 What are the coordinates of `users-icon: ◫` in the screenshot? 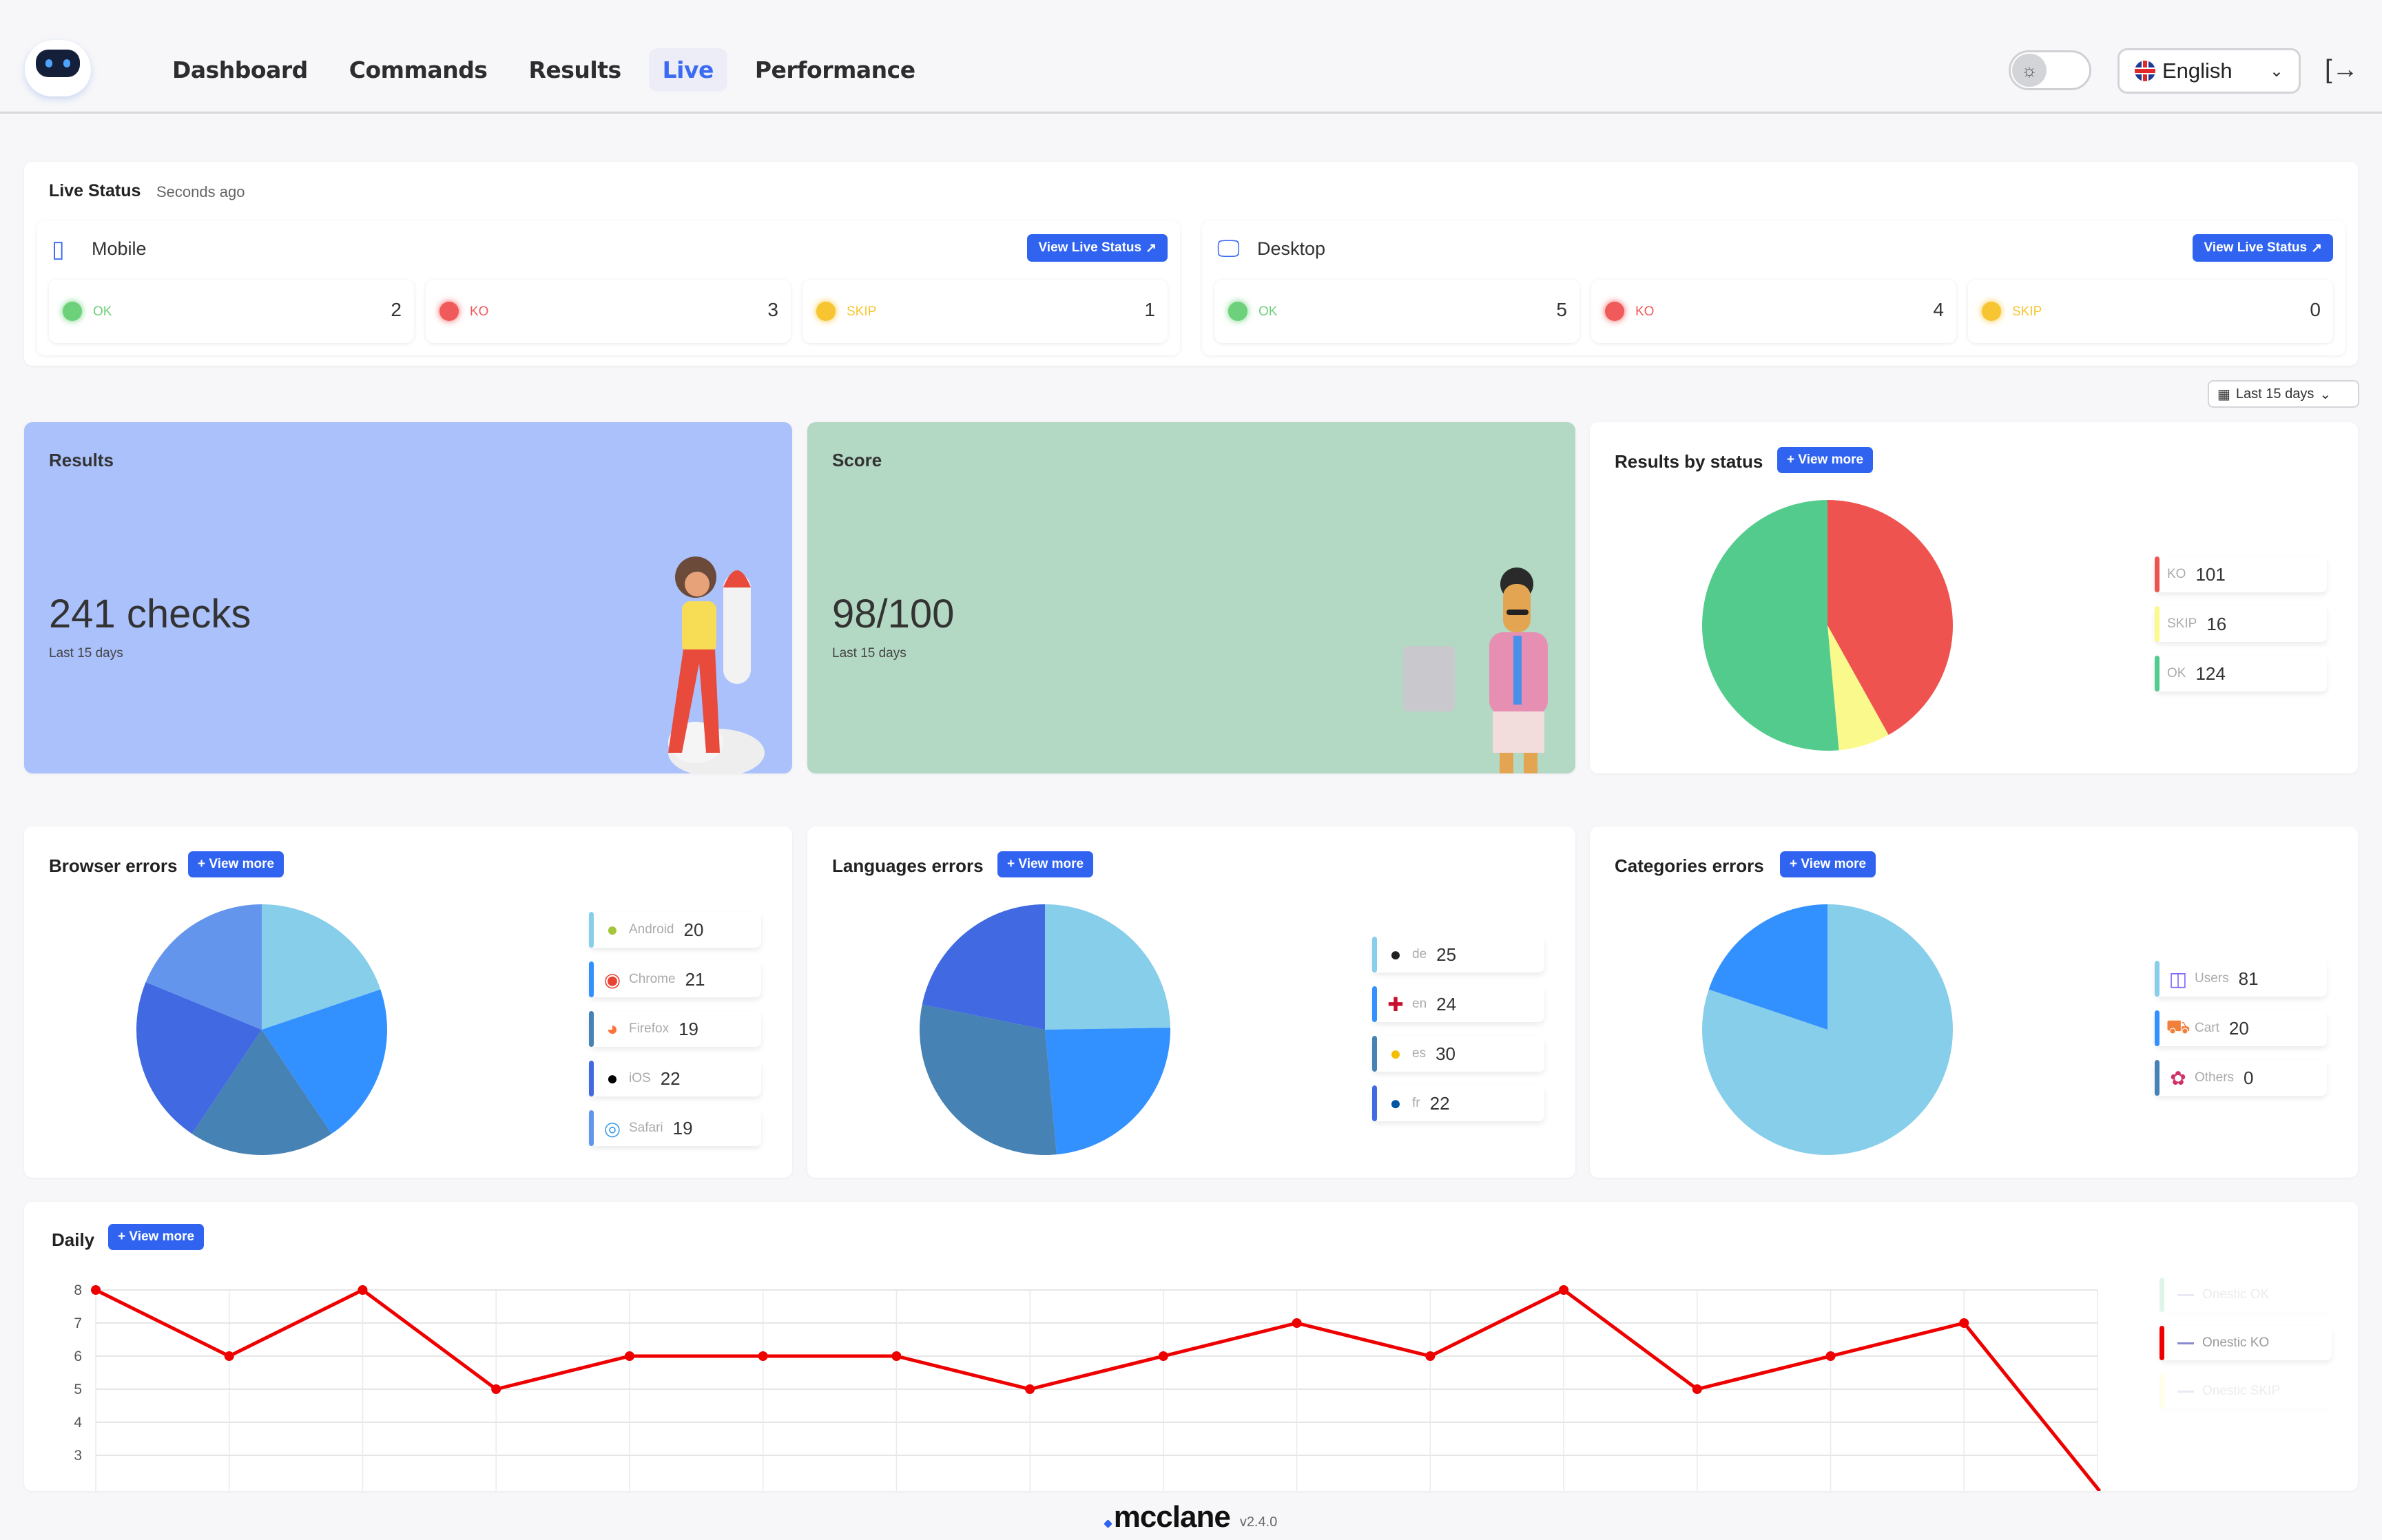 It's located at (2178, 979).